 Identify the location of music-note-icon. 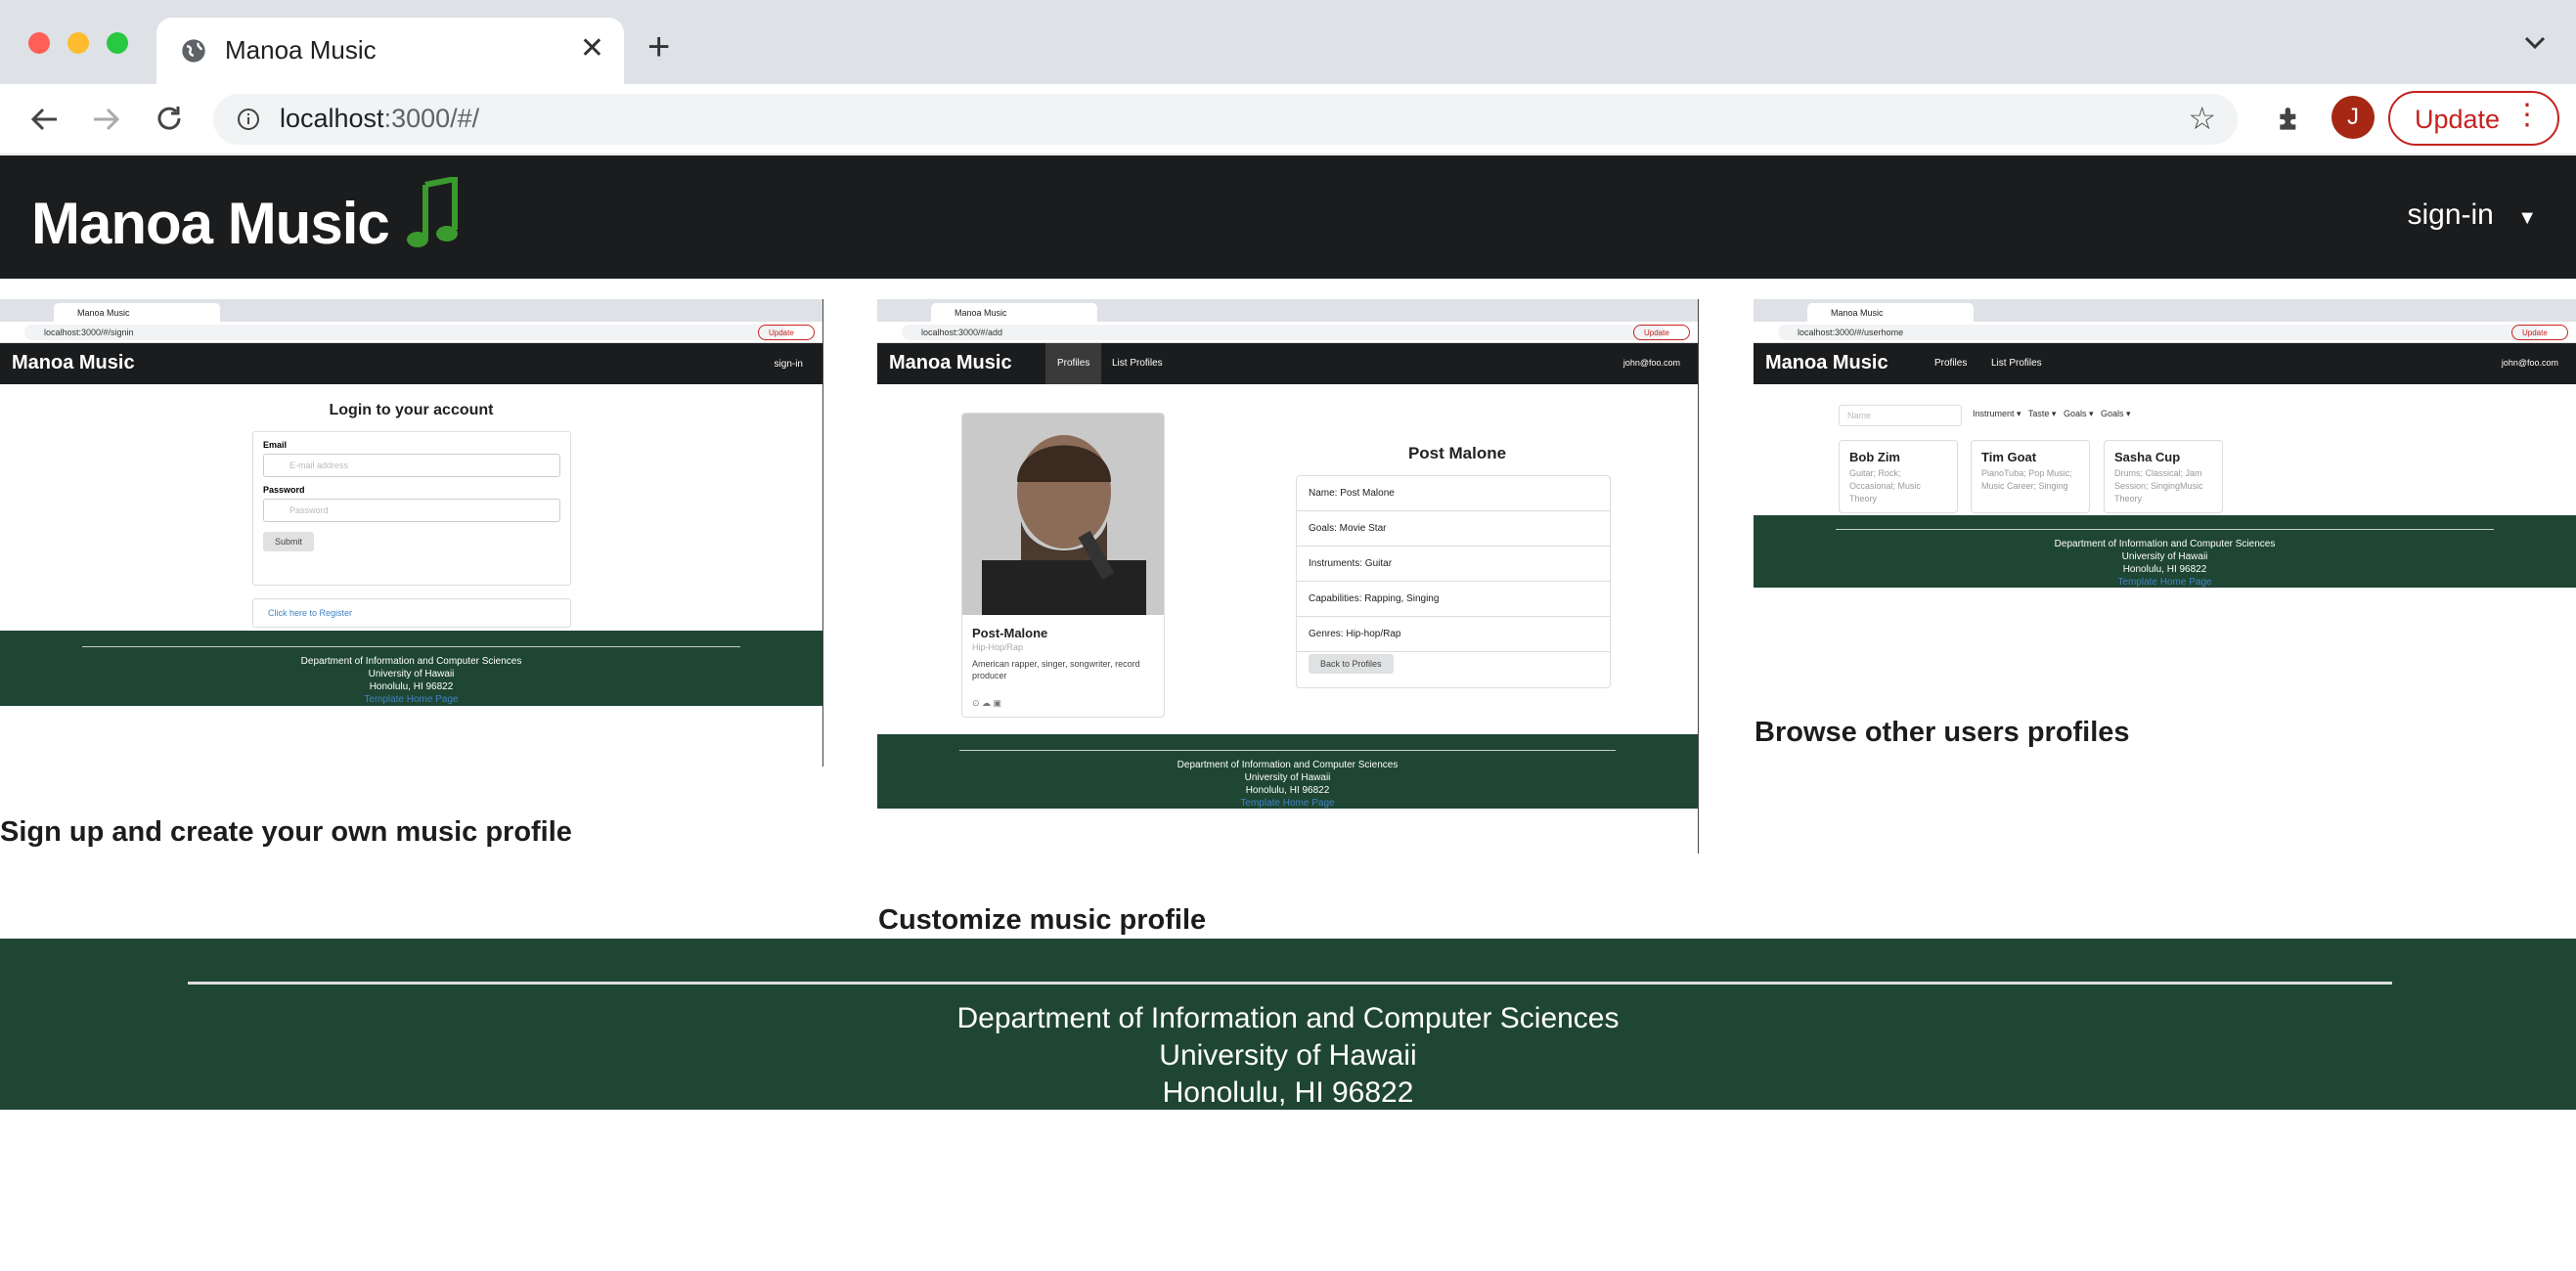
(433, 211).